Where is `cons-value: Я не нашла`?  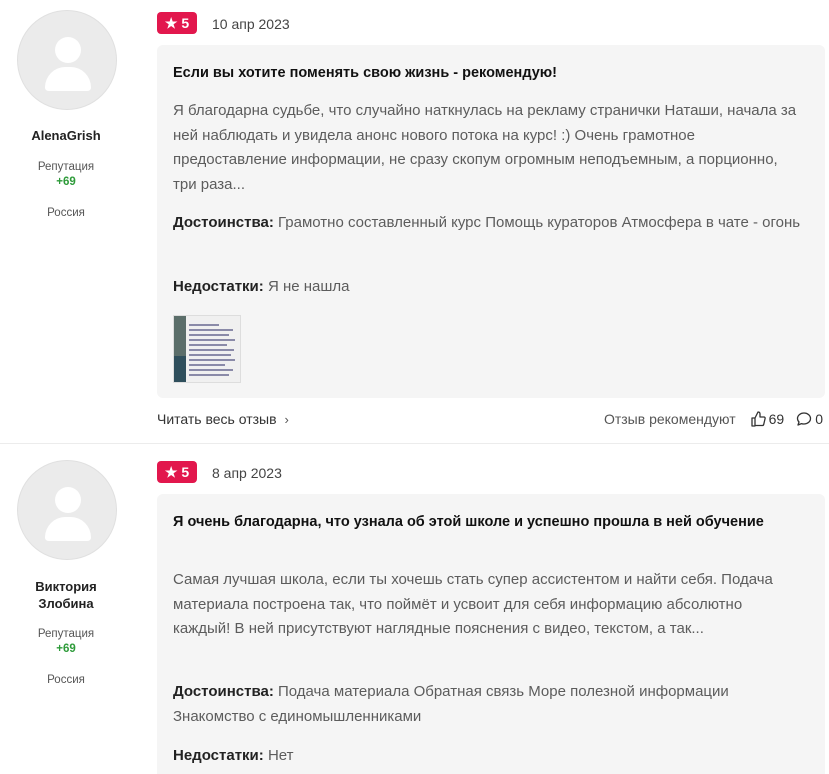
cons-value: Я не нашла is located at coordinates (308, 286).